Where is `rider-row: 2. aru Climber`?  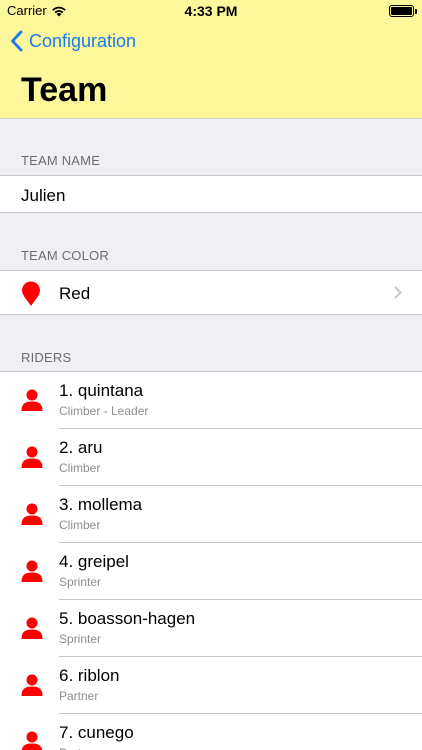 rider-row: 2. aru Climber is located at coordinates (211, 457).